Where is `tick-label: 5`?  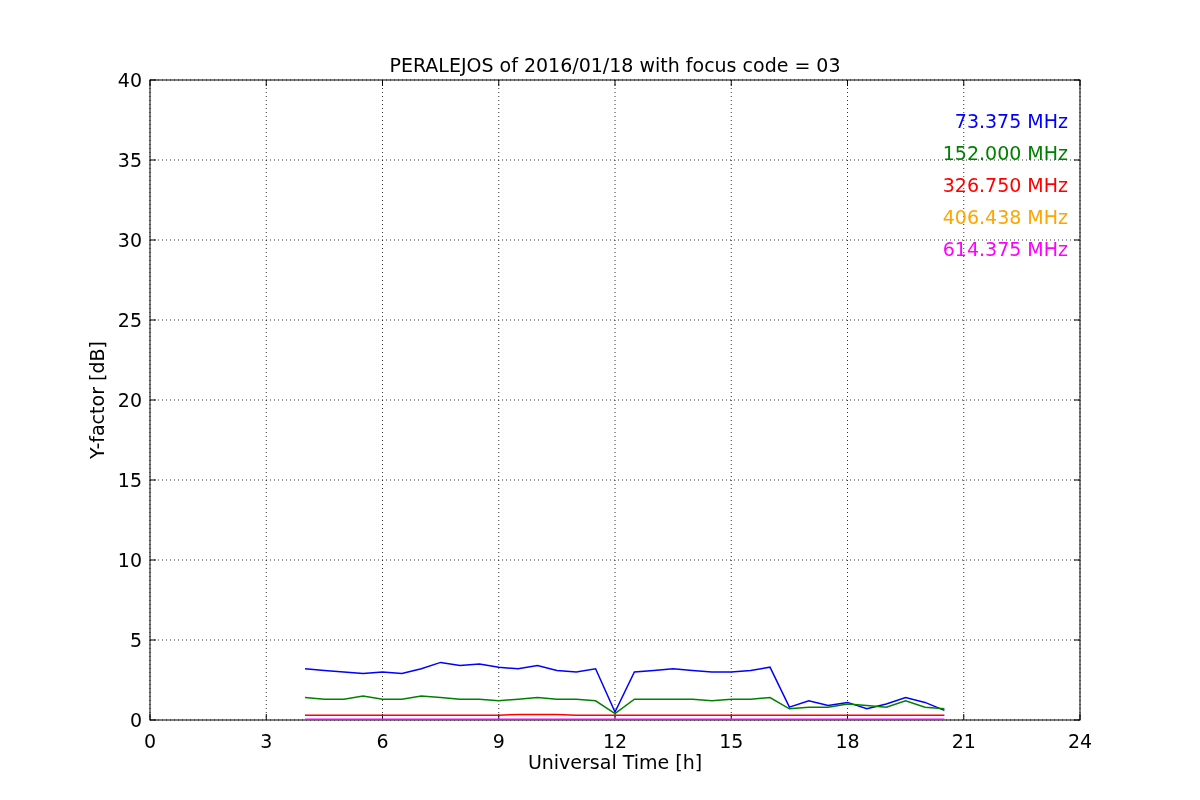 tick-label: 5 is located at coordinates (135, 640).